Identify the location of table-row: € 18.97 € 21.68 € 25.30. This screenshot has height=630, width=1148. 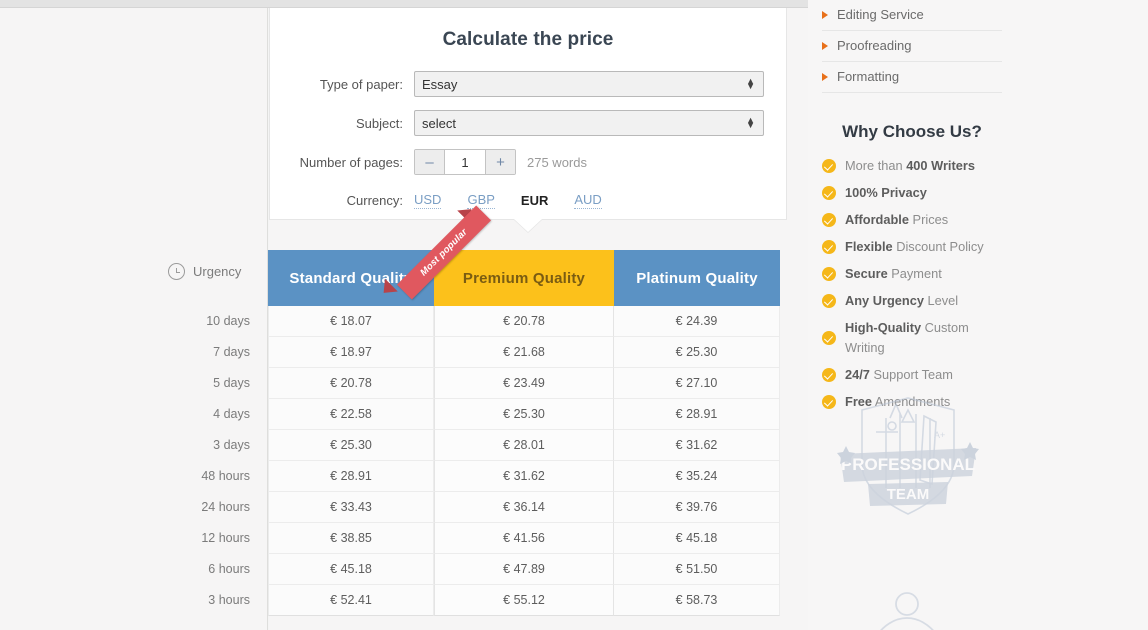
(524, 352).